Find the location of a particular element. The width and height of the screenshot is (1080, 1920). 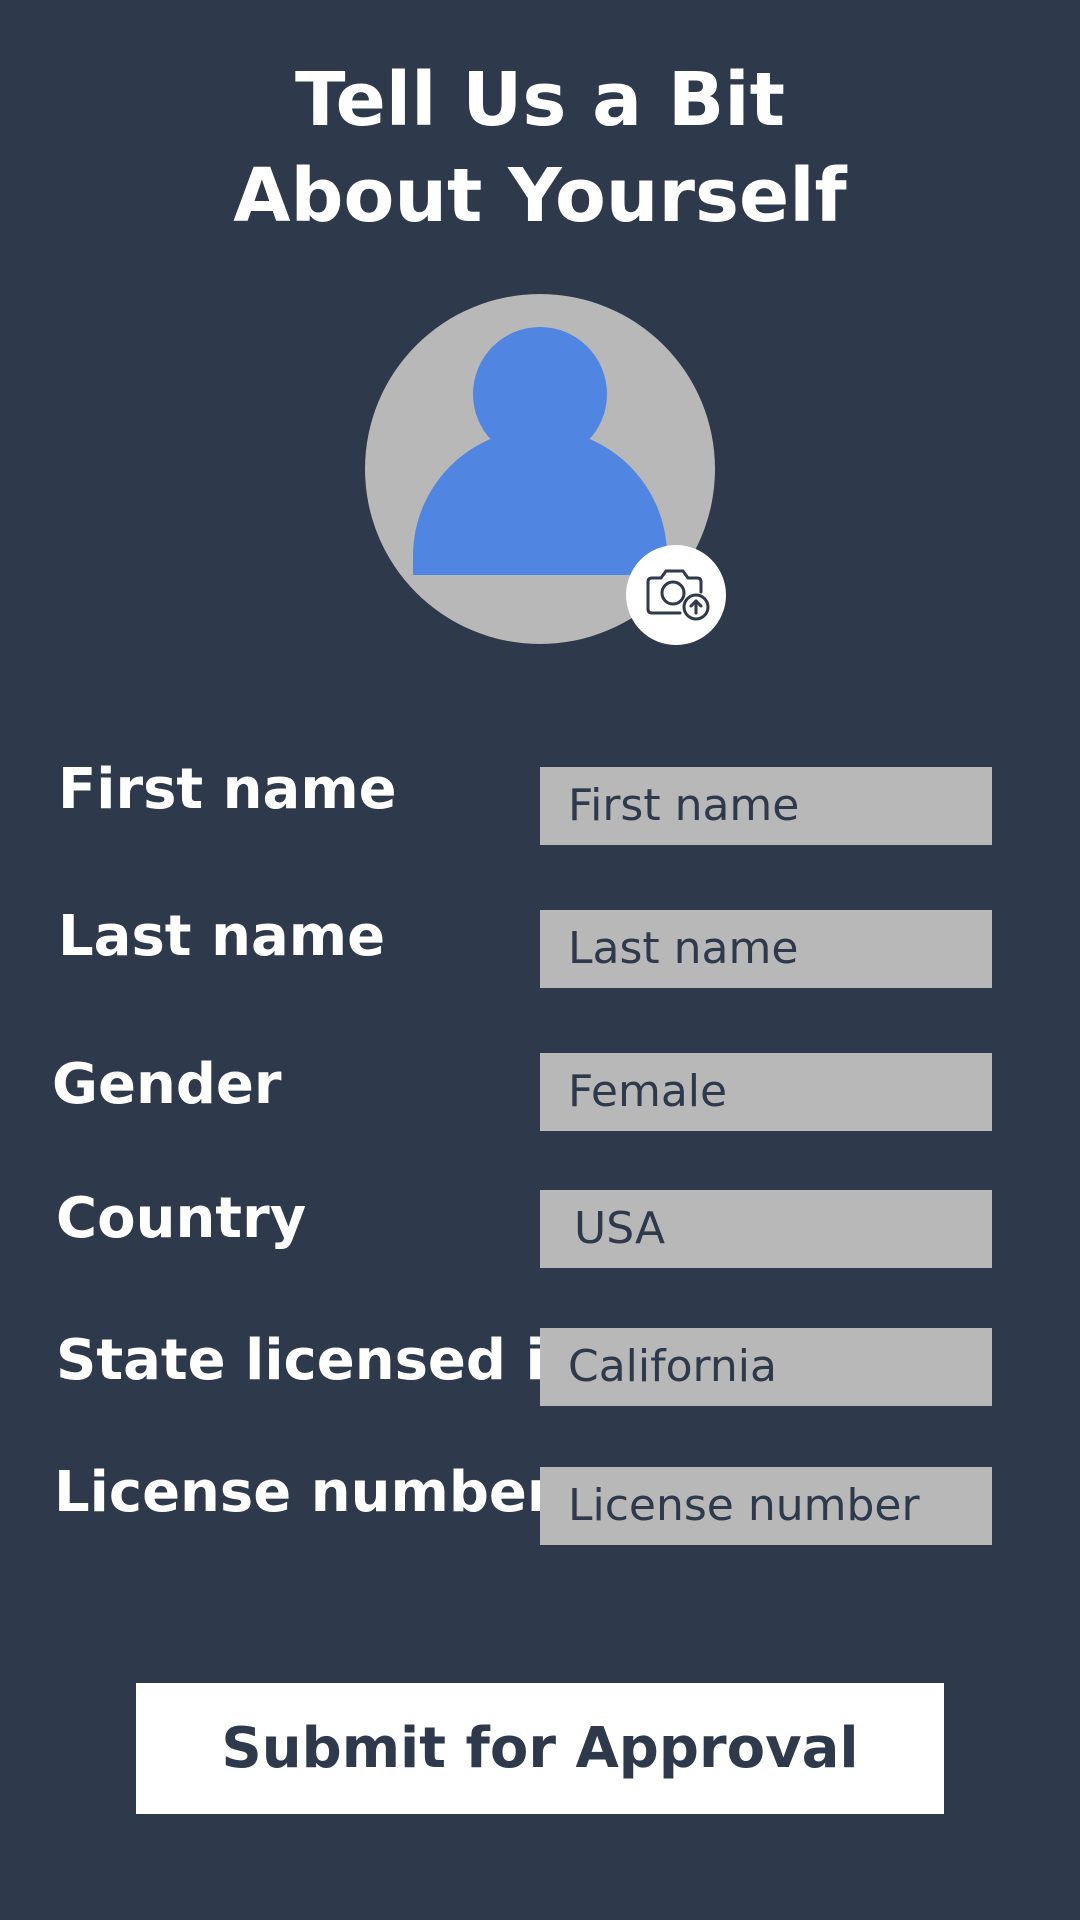

gender-label: Gender is located at coordinates (167, 1084).